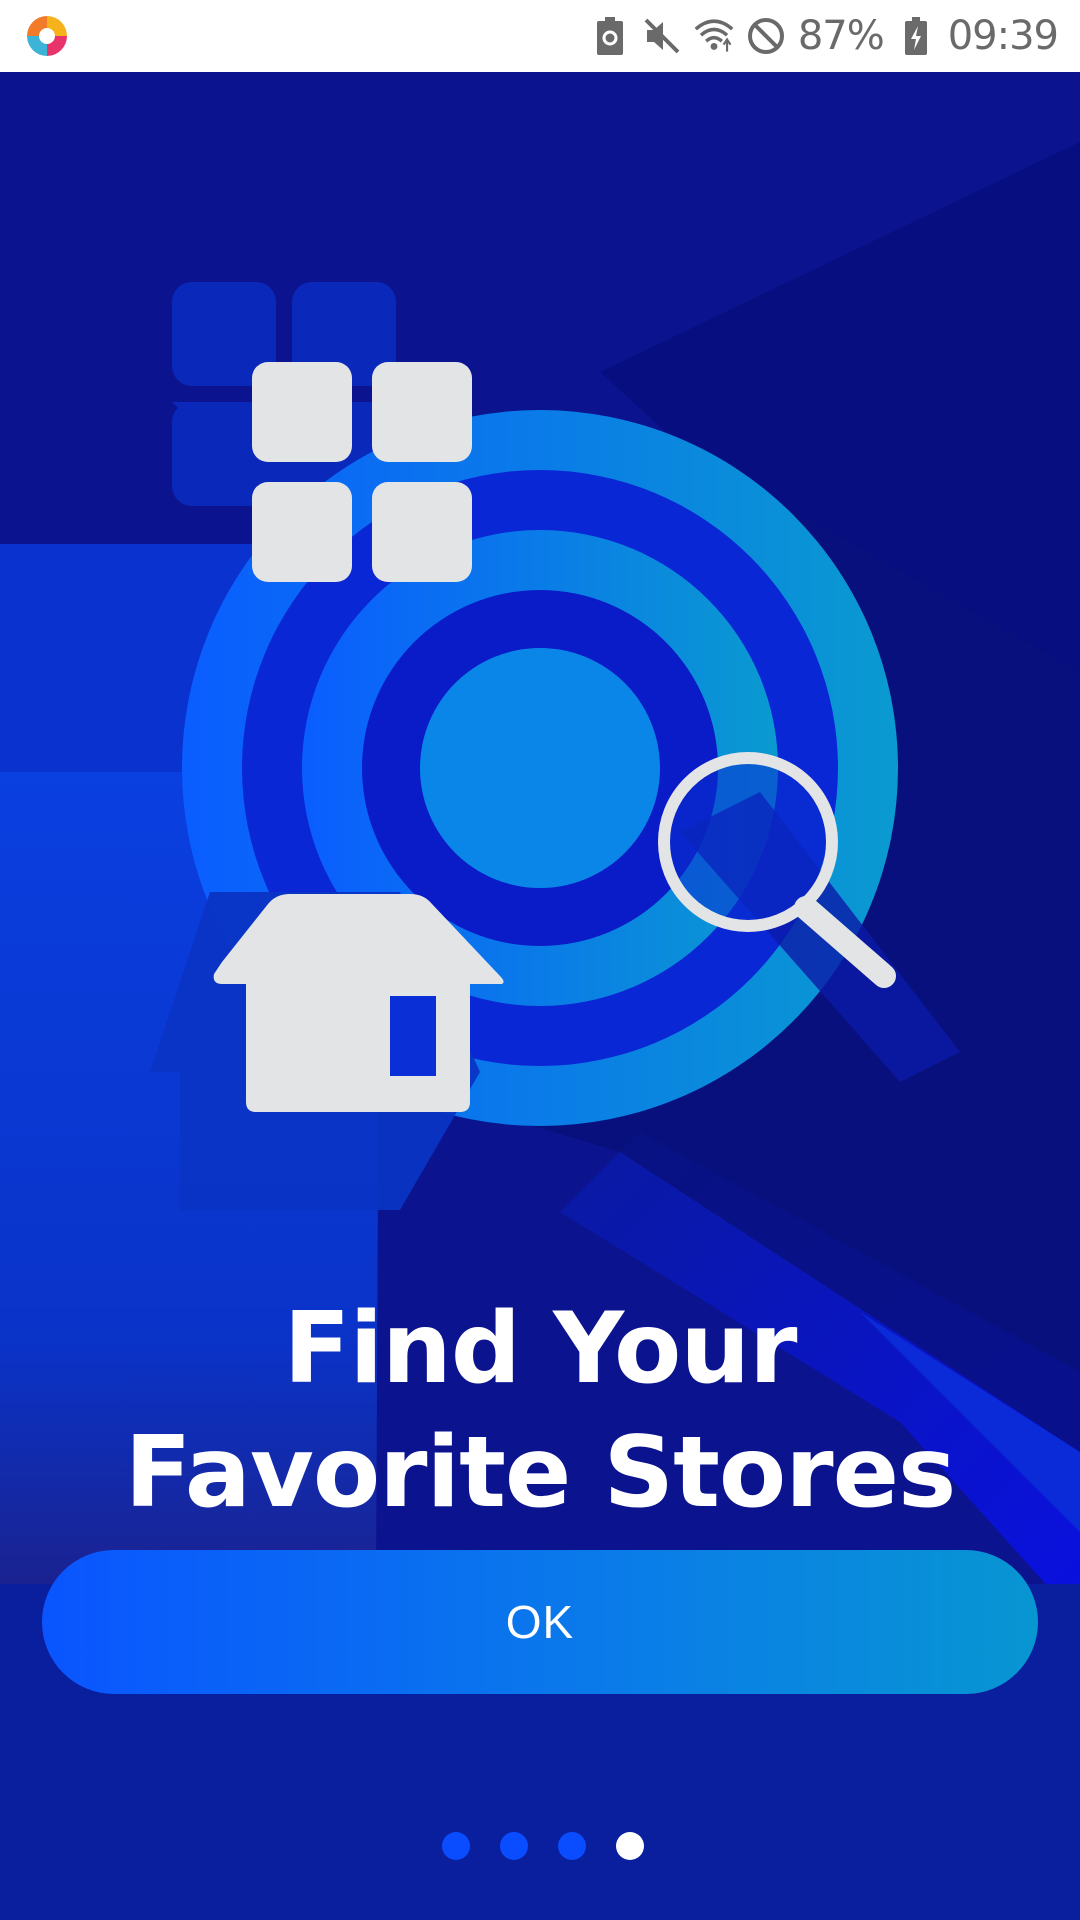 The image size is (1080, 1920). What do you see at coordinates (610, 36) in the screenshot?
I see `battery-saver-icon` at bounding box center [610, 36].